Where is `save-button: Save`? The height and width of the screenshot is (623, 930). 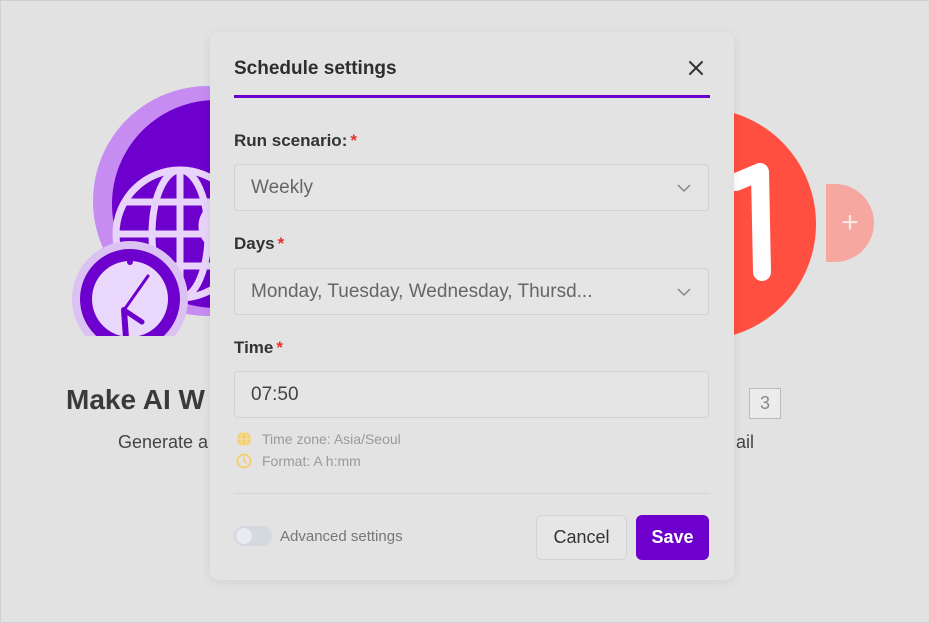
save-button: Save is located at coordinates (672, 537).